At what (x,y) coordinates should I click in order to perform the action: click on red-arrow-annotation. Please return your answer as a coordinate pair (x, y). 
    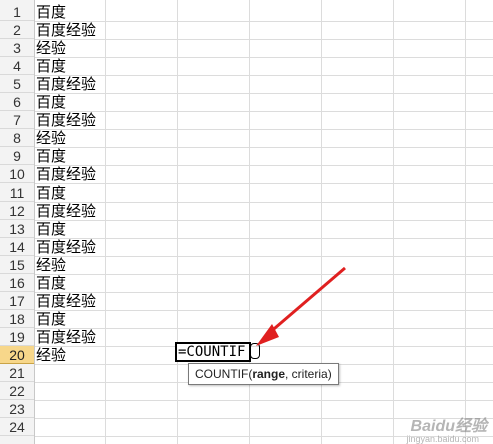
    Looking at the image, I should click on (301, 306).